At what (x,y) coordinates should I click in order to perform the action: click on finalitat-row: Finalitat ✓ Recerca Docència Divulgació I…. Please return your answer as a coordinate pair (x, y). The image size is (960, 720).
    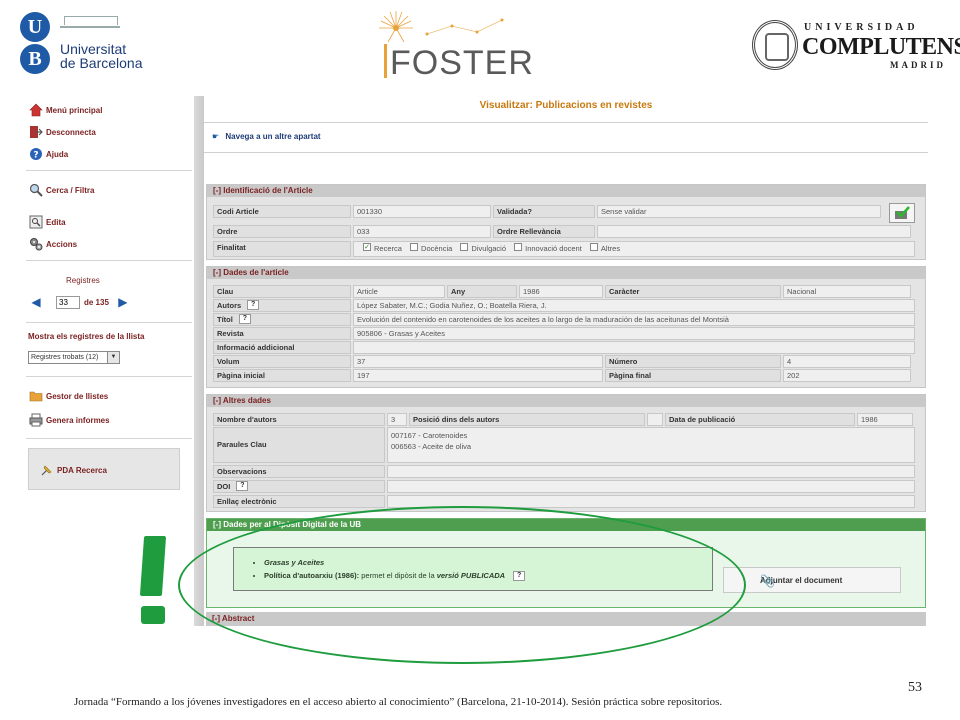
    Looking at the image, I should click on (565, 249).